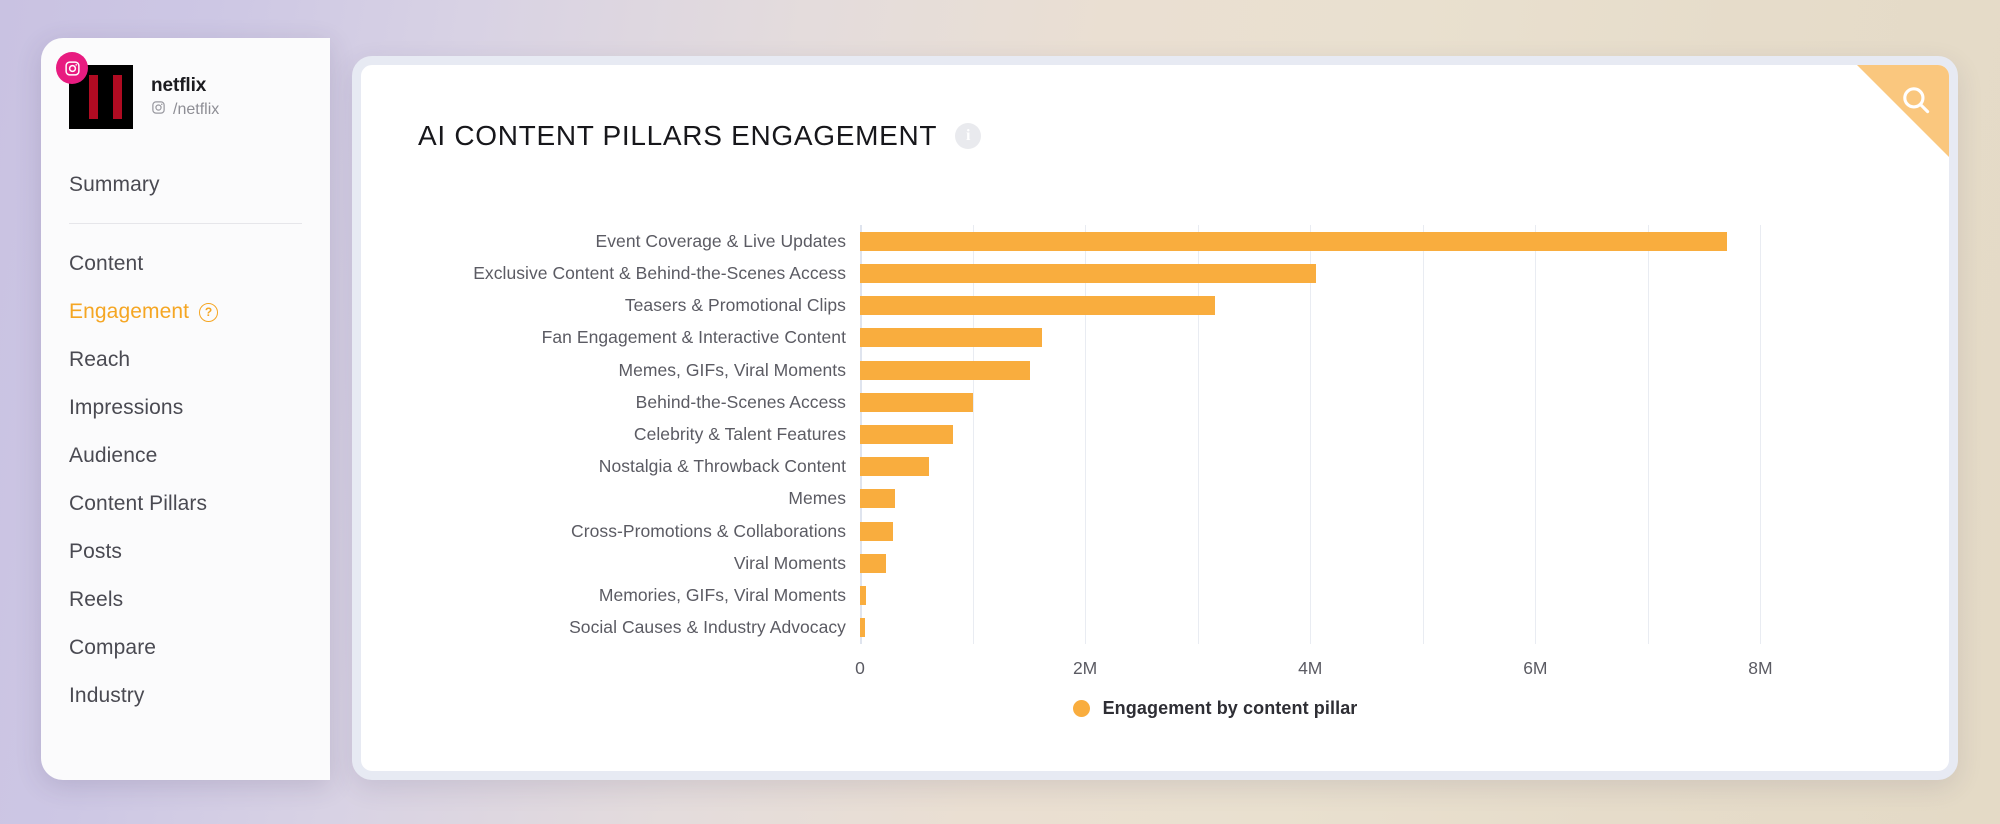 This screenshot has width=2000, height=824. Describe the element at coordinates (126, 407) in the screenshot. I see `sidebar-item-label: Impressions` at that location.